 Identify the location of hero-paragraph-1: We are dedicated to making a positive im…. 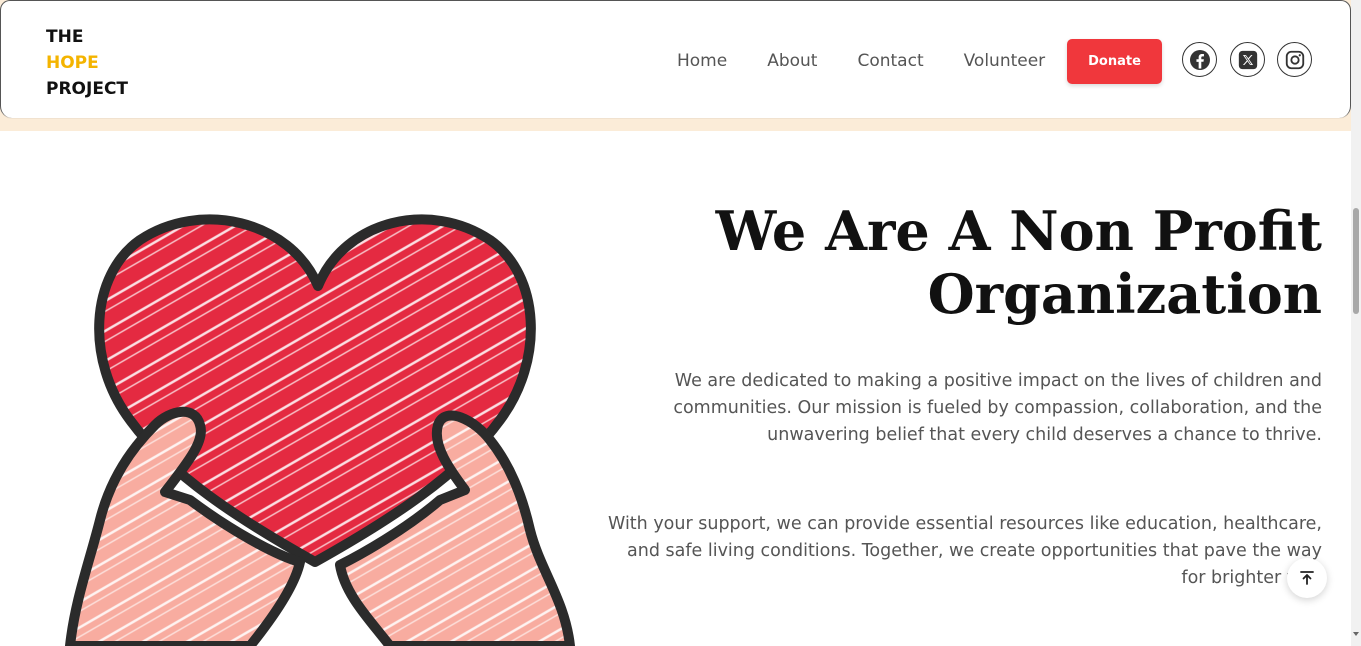
(997, 408).